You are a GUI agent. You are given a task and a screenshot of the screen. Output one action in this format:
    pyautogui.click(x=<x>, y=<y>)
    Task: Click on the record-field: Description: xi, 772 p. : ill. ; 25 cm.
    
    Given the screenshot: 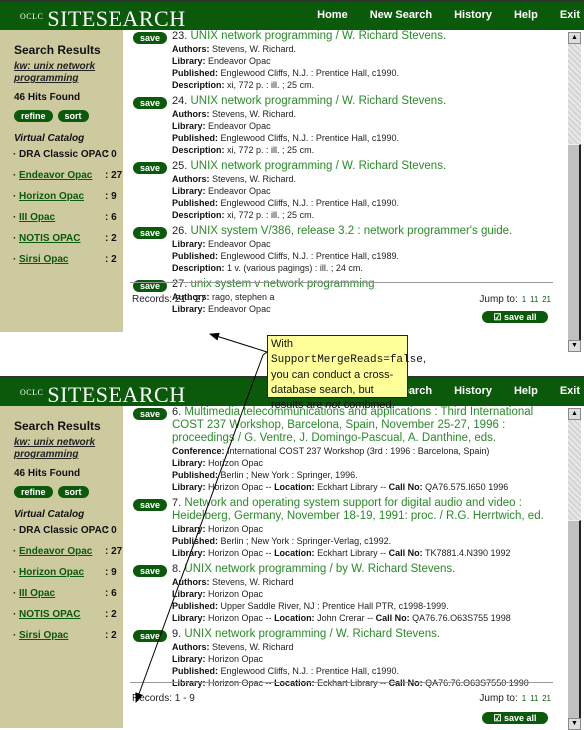 What is the action you would take?
    pyautogui.click(x=243, y=150)
    